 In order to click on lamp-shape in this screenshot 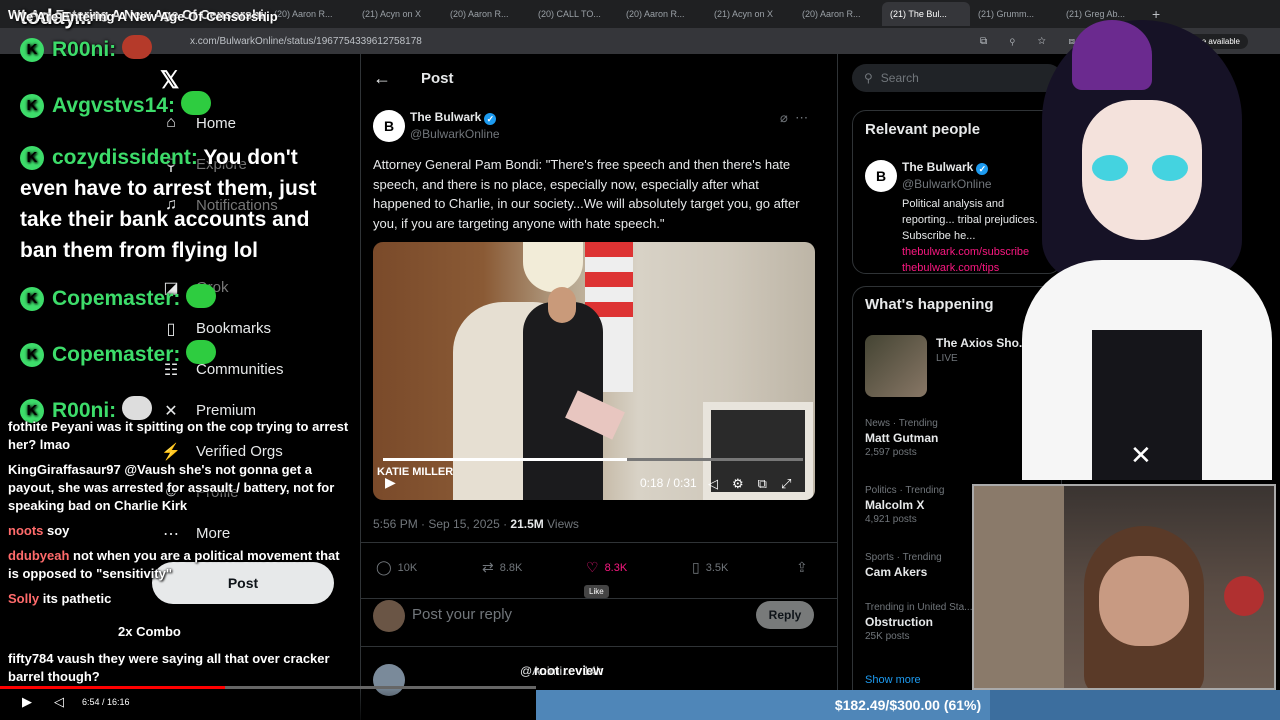, I will do `click(553, 267)`.